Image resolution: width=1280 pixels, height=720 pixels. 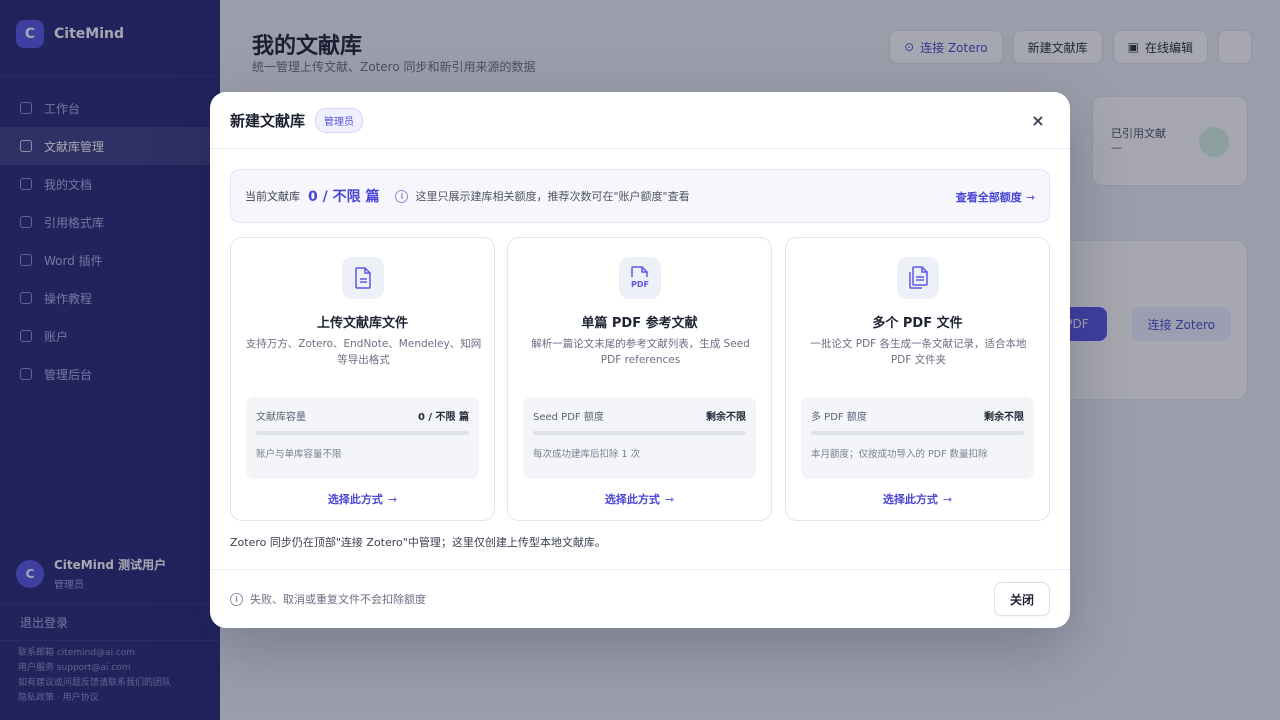 What do you see at coordinates (639, 323) in the screenshot?
I see `card-title: 单篇 PDF 参考文献` at bounding box center [639, 323].